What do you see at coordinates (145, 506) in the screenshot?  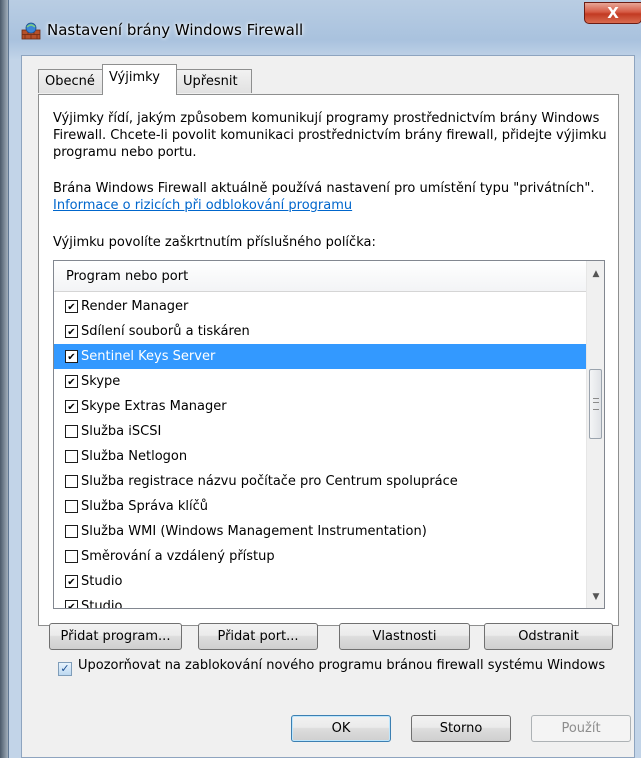 I see `item-label: Služba Správa klíčů` at bounding box center [145, 506].